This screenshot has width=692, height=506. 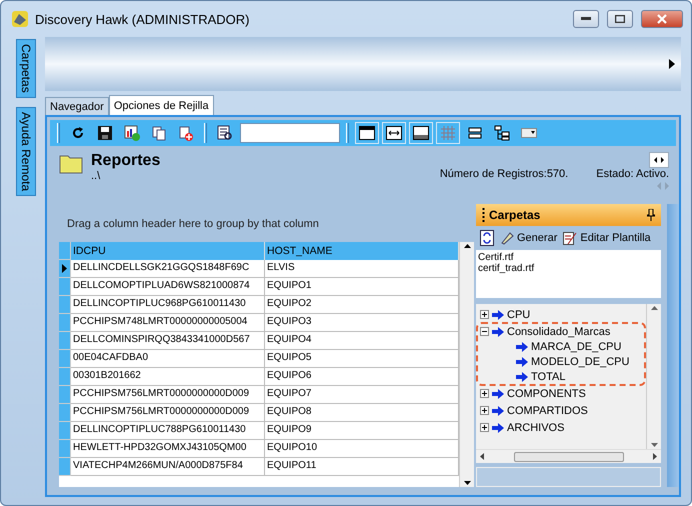 I want to click on scroll-down-icon, so click(x=467, y=483).